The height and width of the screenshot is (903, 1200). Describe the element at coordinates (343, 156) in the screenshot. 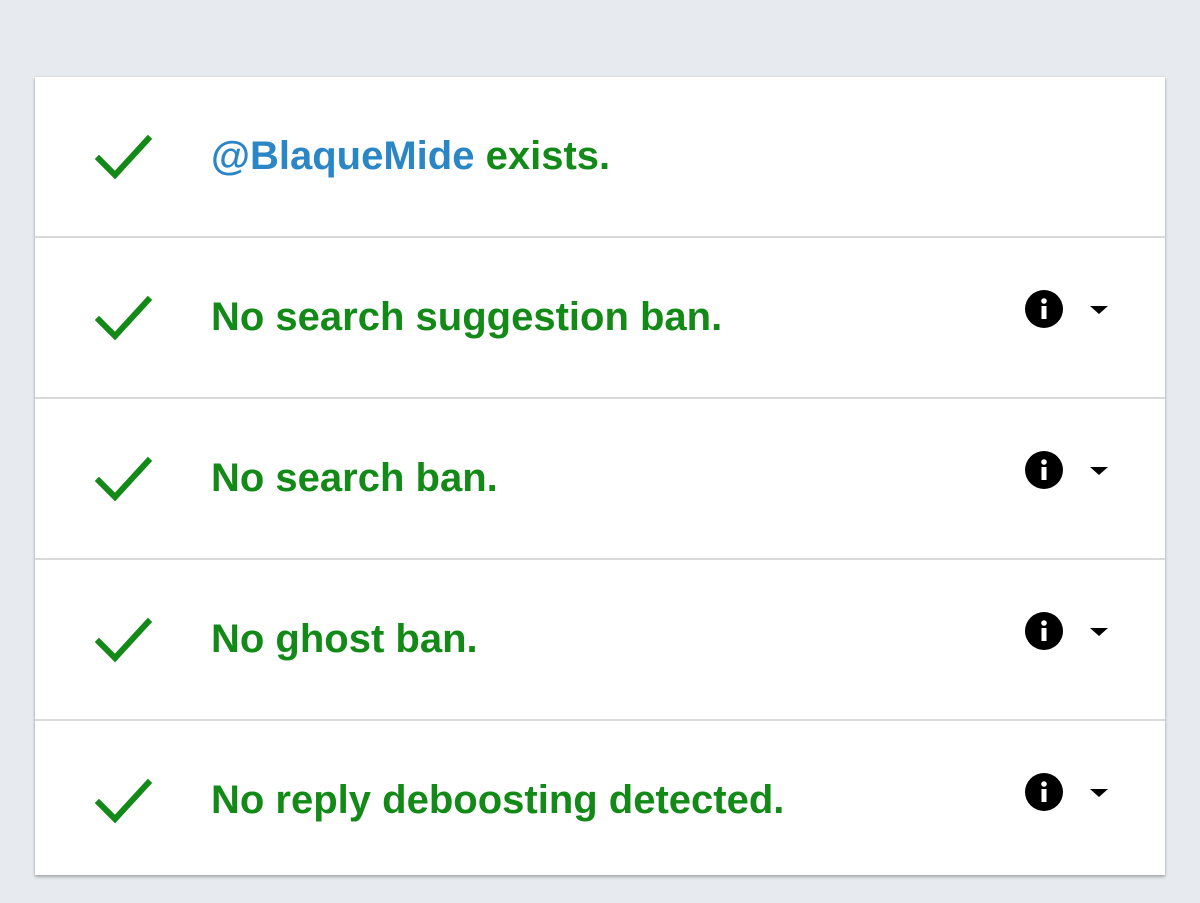

I see `account-handle: @BlaqueMide` at that location.